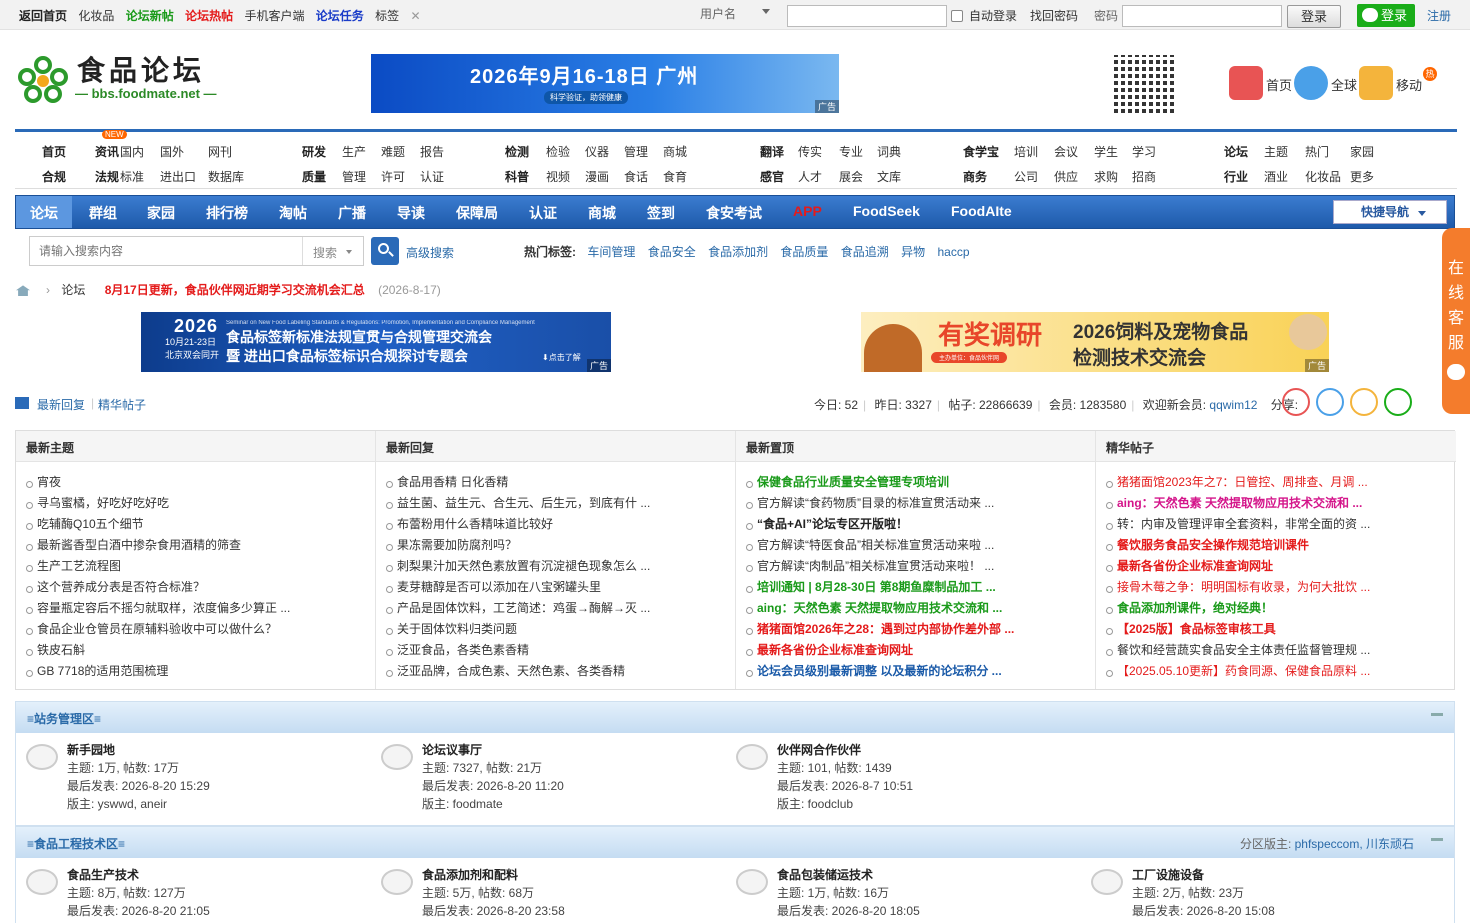 The height and width of the screenshot is (923, 1470). What do you see at coordinates (1238, 545) in the screenshot?
I see `post-link: 餐饮服务食品安全操作规范培训课件` at bounding box center [1238, 545].